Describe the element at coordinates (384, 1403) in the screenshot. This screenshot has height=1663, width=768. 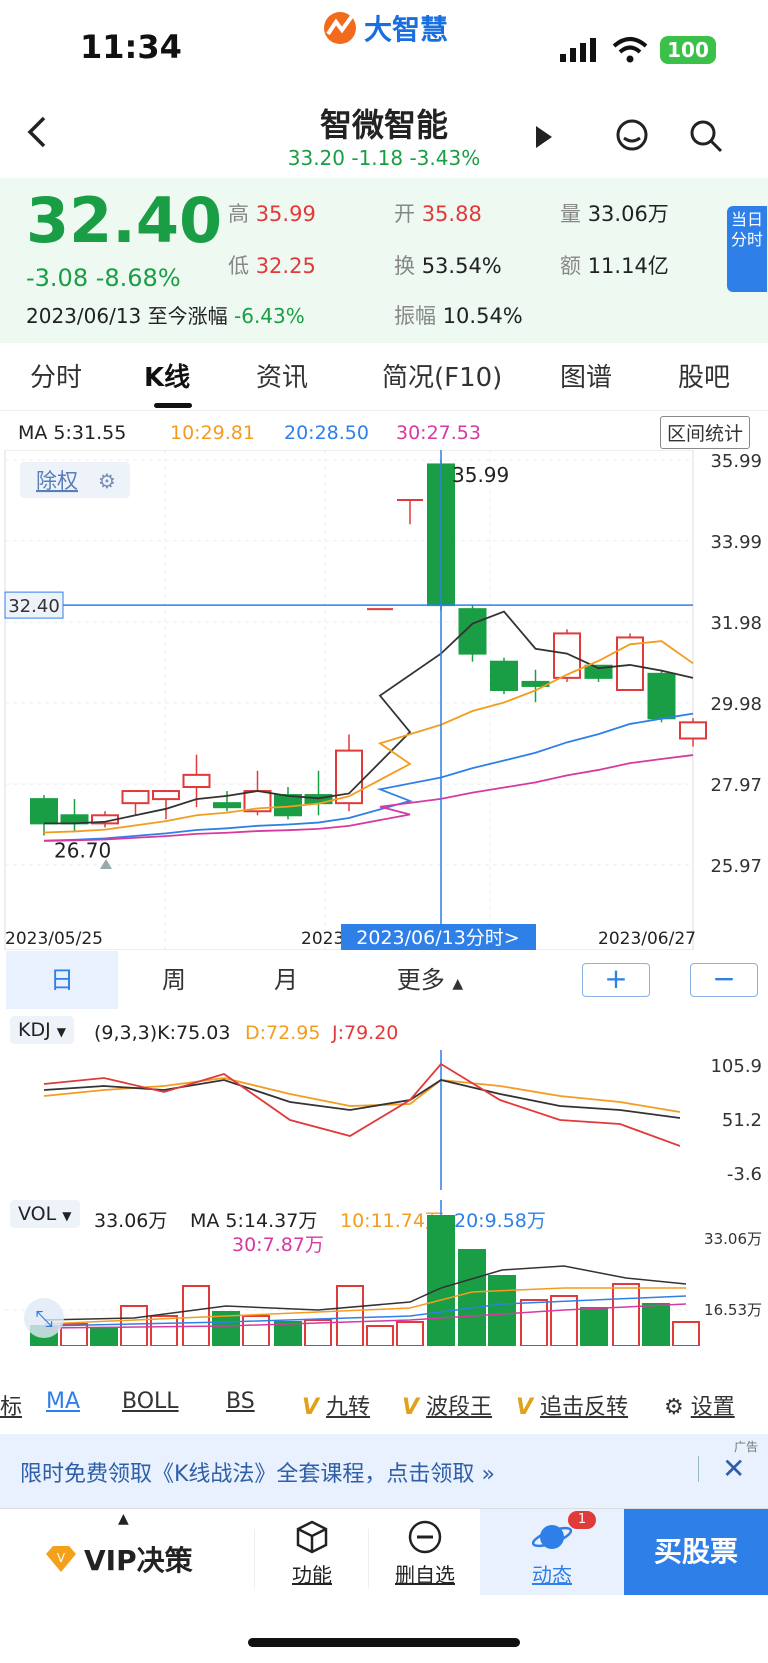
I see `indicator-row: 标 MA BOLL BS V 九转 V 波段王 V 追击反转 ⚙ 设置` at that location.